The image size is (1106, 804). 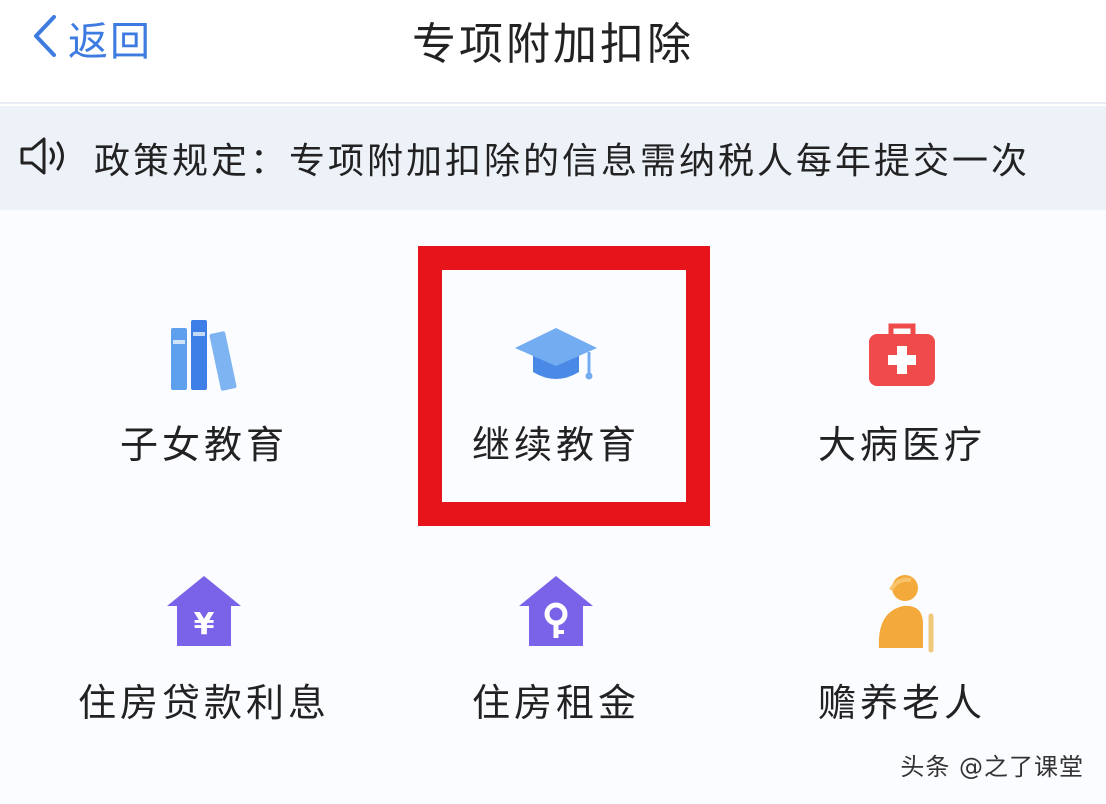 I want to click on house-yen-icon: ¥, so click(x=204, y=613).